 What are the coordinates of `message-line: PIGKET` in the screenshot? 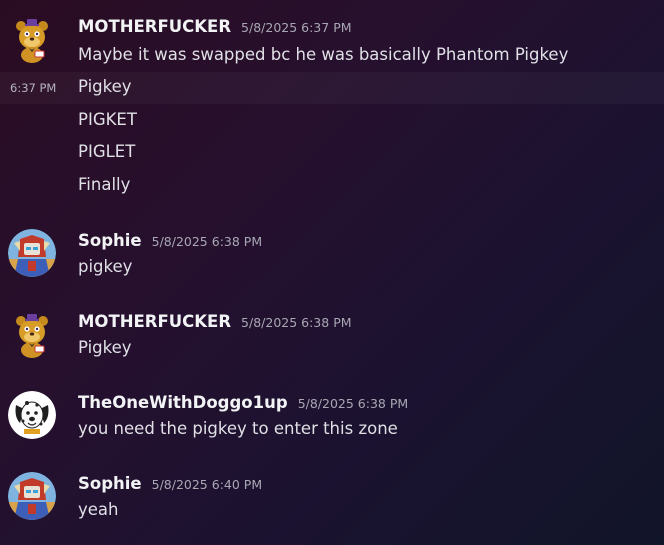 It's located at (332, 121).